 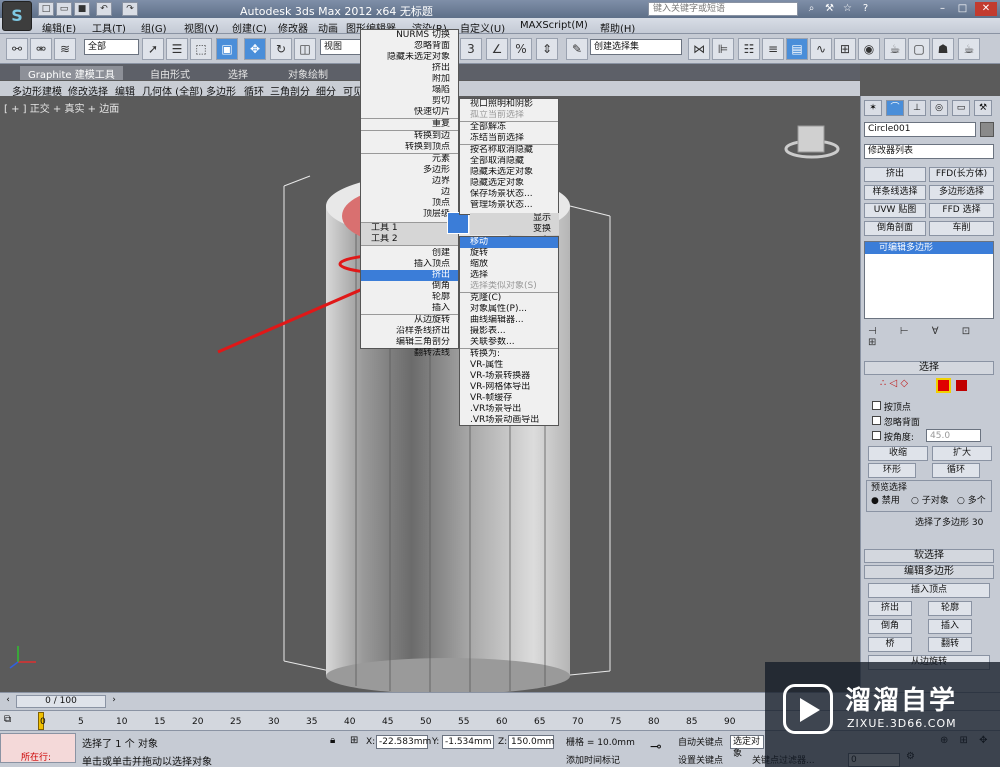 What do you see at coordinates (104, 9) in the screenshot?
I see `undo-icon: ↶` at bounding box center [104, 9].